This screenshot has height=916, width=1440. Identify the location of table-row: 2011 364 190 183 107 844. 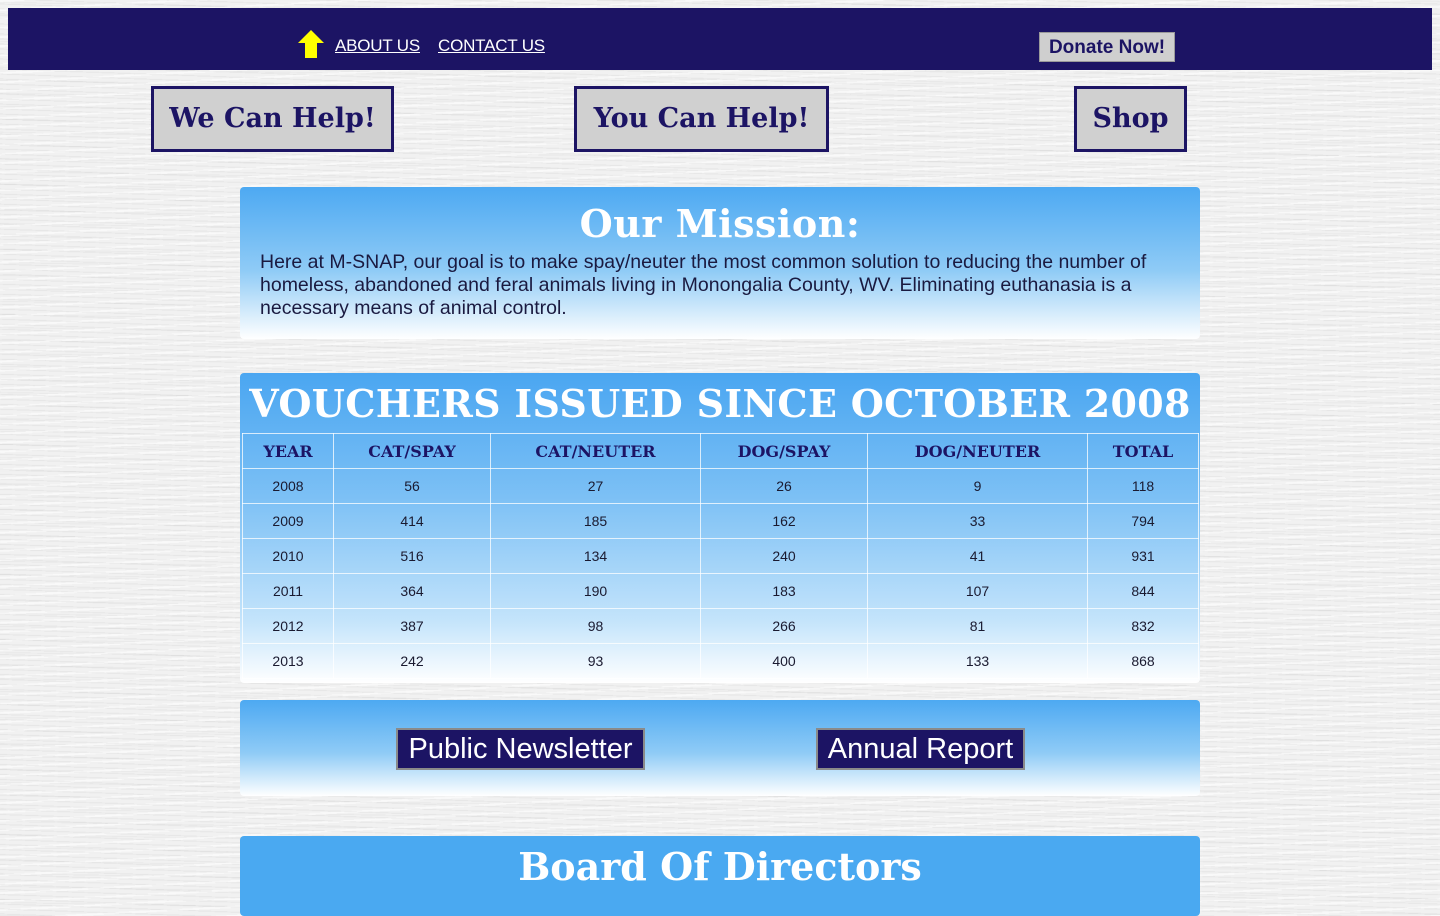
(720, 591).